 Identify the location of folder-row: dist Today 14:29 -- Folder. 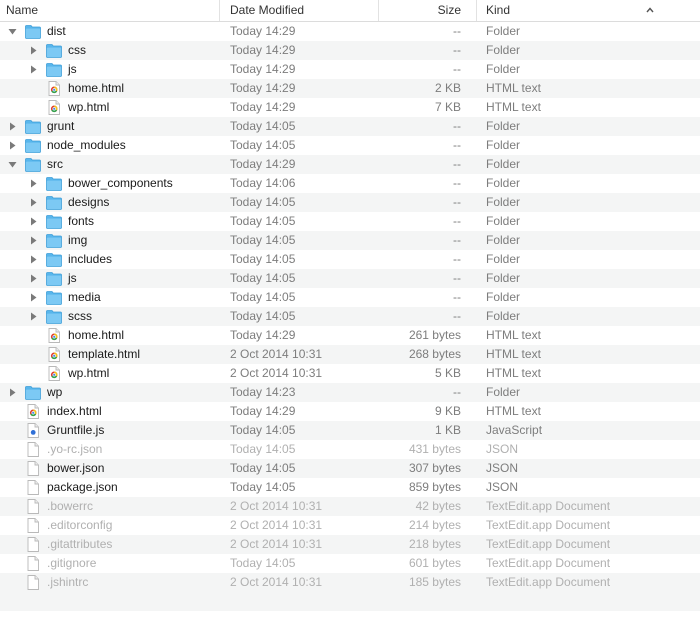
(350, 31).